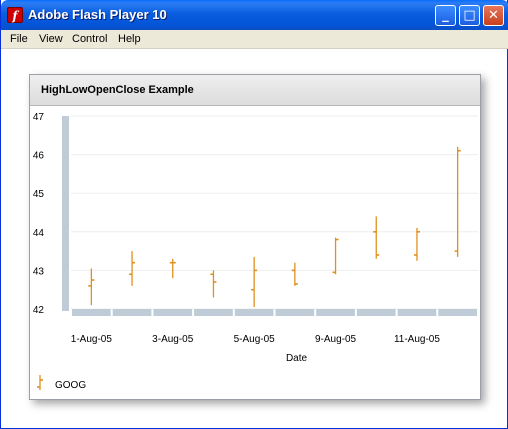 Image resolution: width=508 pixels, height=429 pixels. What do you see at coordinates (39, 117) in the screenshot?
I see `y-tick-label: 47` at bounding box center [39, 117].